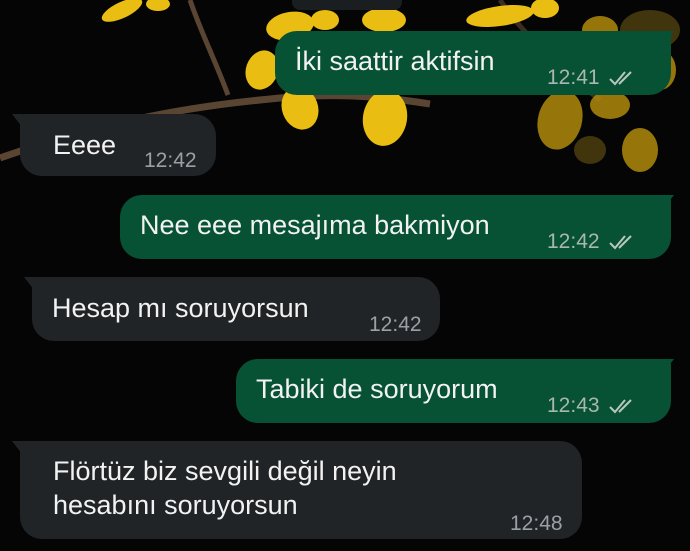 The image size is (690, 551). What do you see at coordinates (315, 225) in the screenshot?
I see `message-text: Nee eee mesajıma bakmiyon` at bounding box center [315, 225].